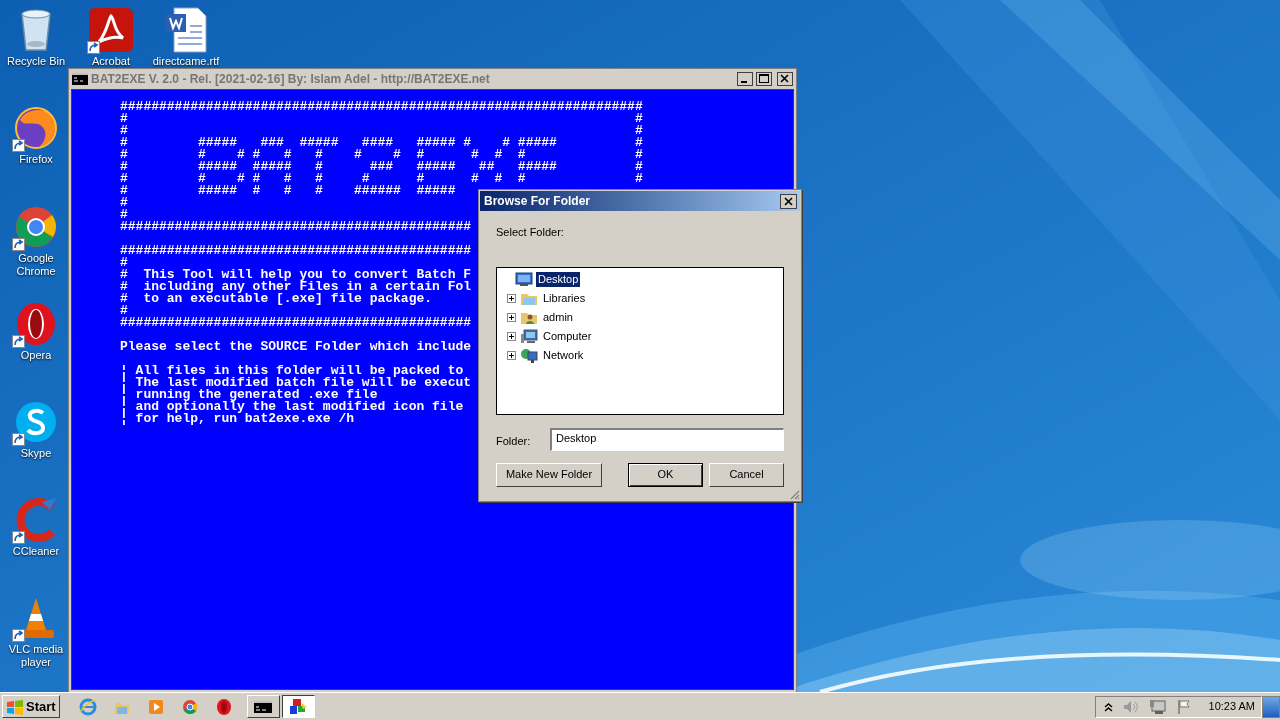 The height and width of the screenshot is (720, 1280). Describe the element at coordinates (563, 355) in the screenshot. I see `tree-item: Network` at that location.